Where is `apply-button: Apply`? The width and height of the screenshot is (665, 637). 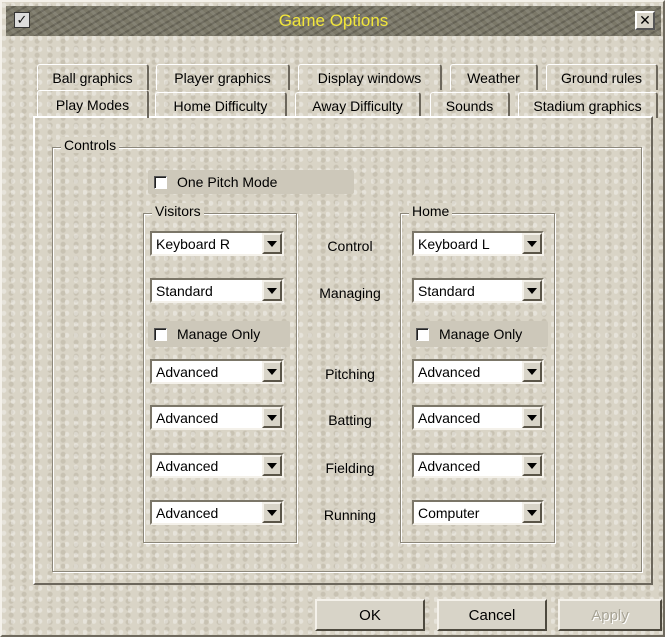
apply-button: Apply is located at coordinates (610, 615).